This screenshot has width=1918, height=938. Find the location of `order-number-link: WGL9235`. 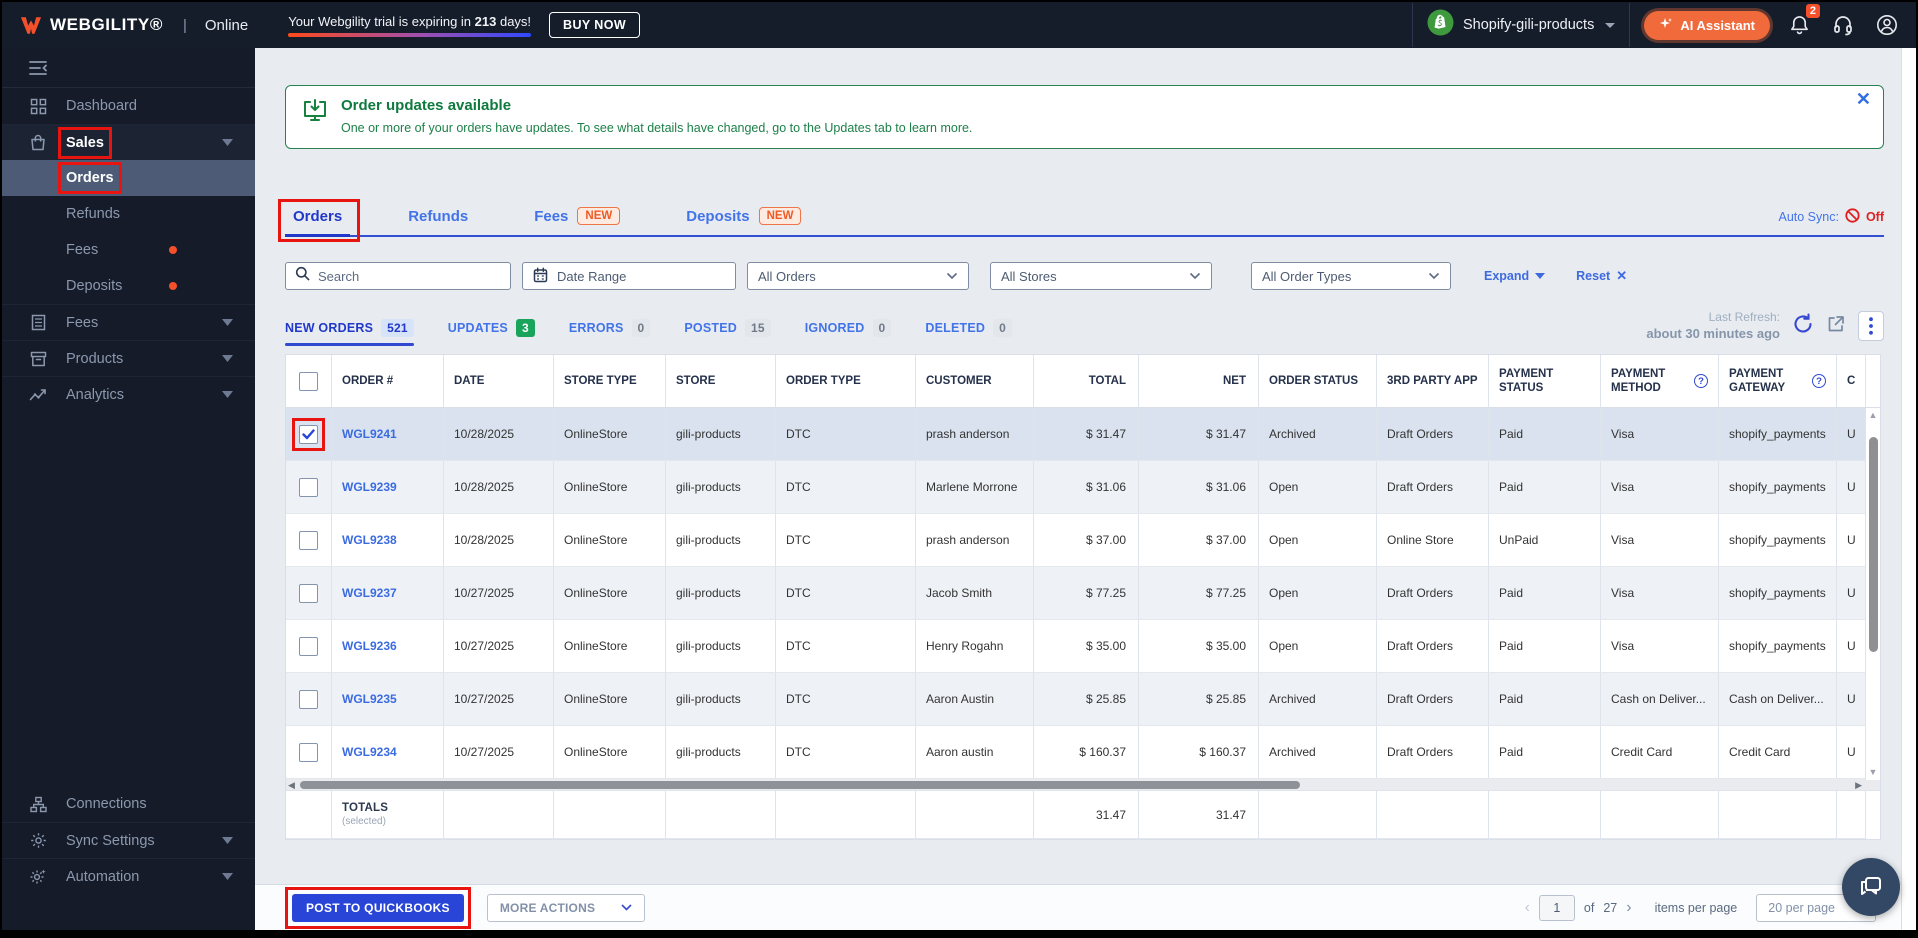

order-number-link: WGL9235 is located at coordinates (369, 699).